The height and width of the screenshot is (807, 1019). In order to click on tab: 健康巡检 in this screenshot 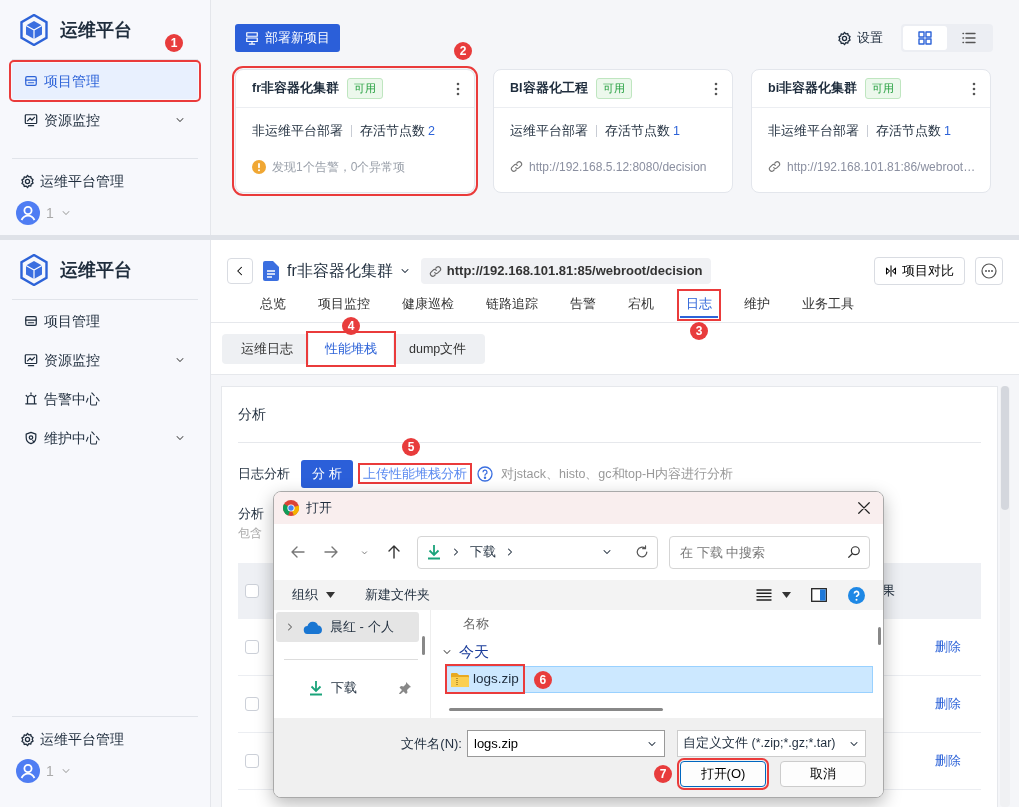, I will do `click(428, 305)`.